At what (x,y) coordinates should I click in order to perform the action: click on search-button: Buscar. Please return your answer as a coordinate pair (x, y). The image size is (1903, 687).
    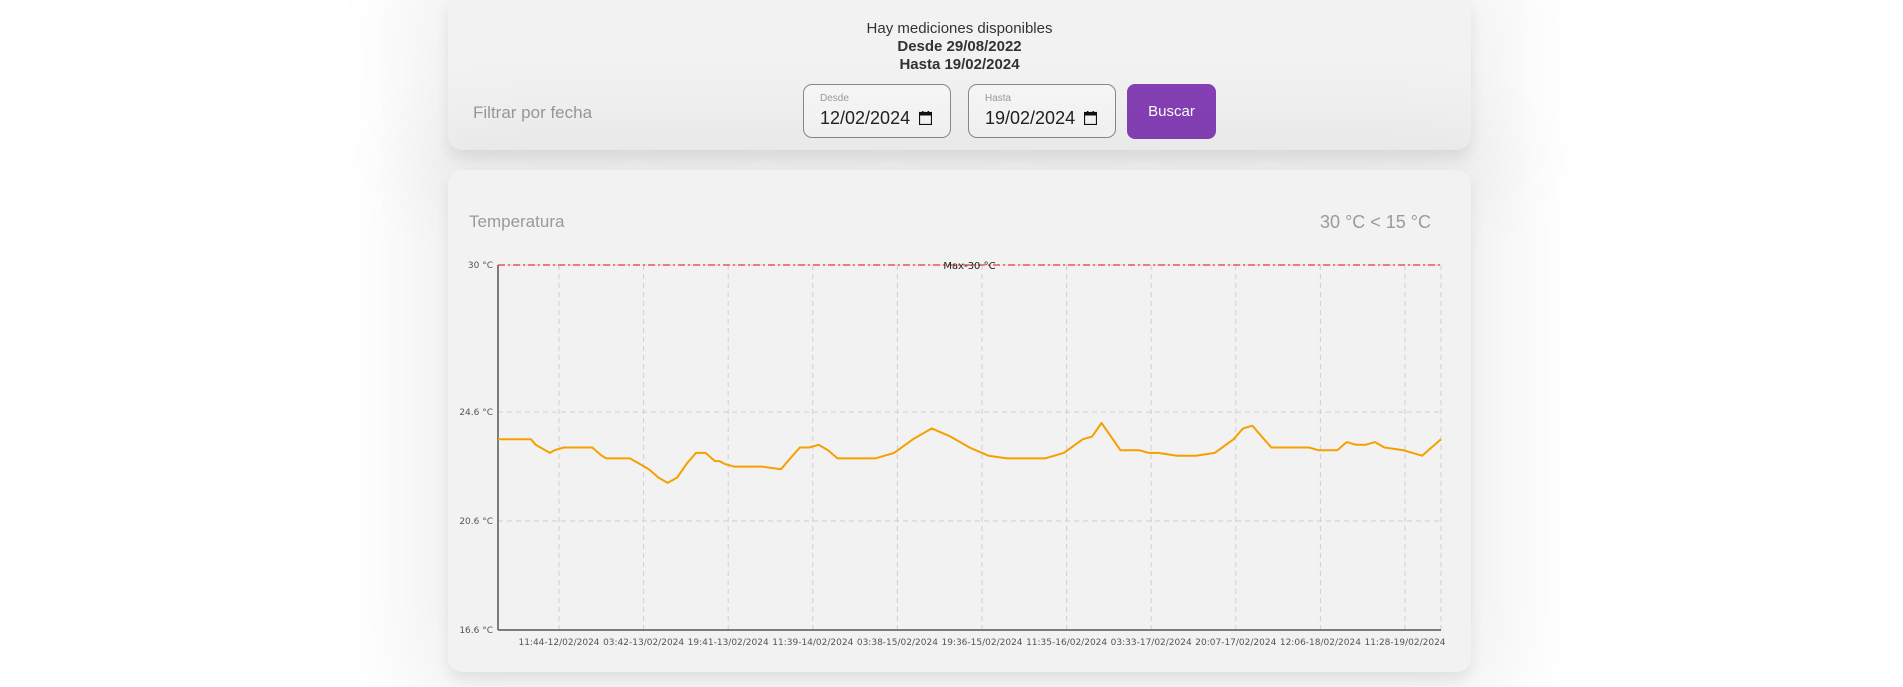
    Looking at the image, I should click on (1171, 111).